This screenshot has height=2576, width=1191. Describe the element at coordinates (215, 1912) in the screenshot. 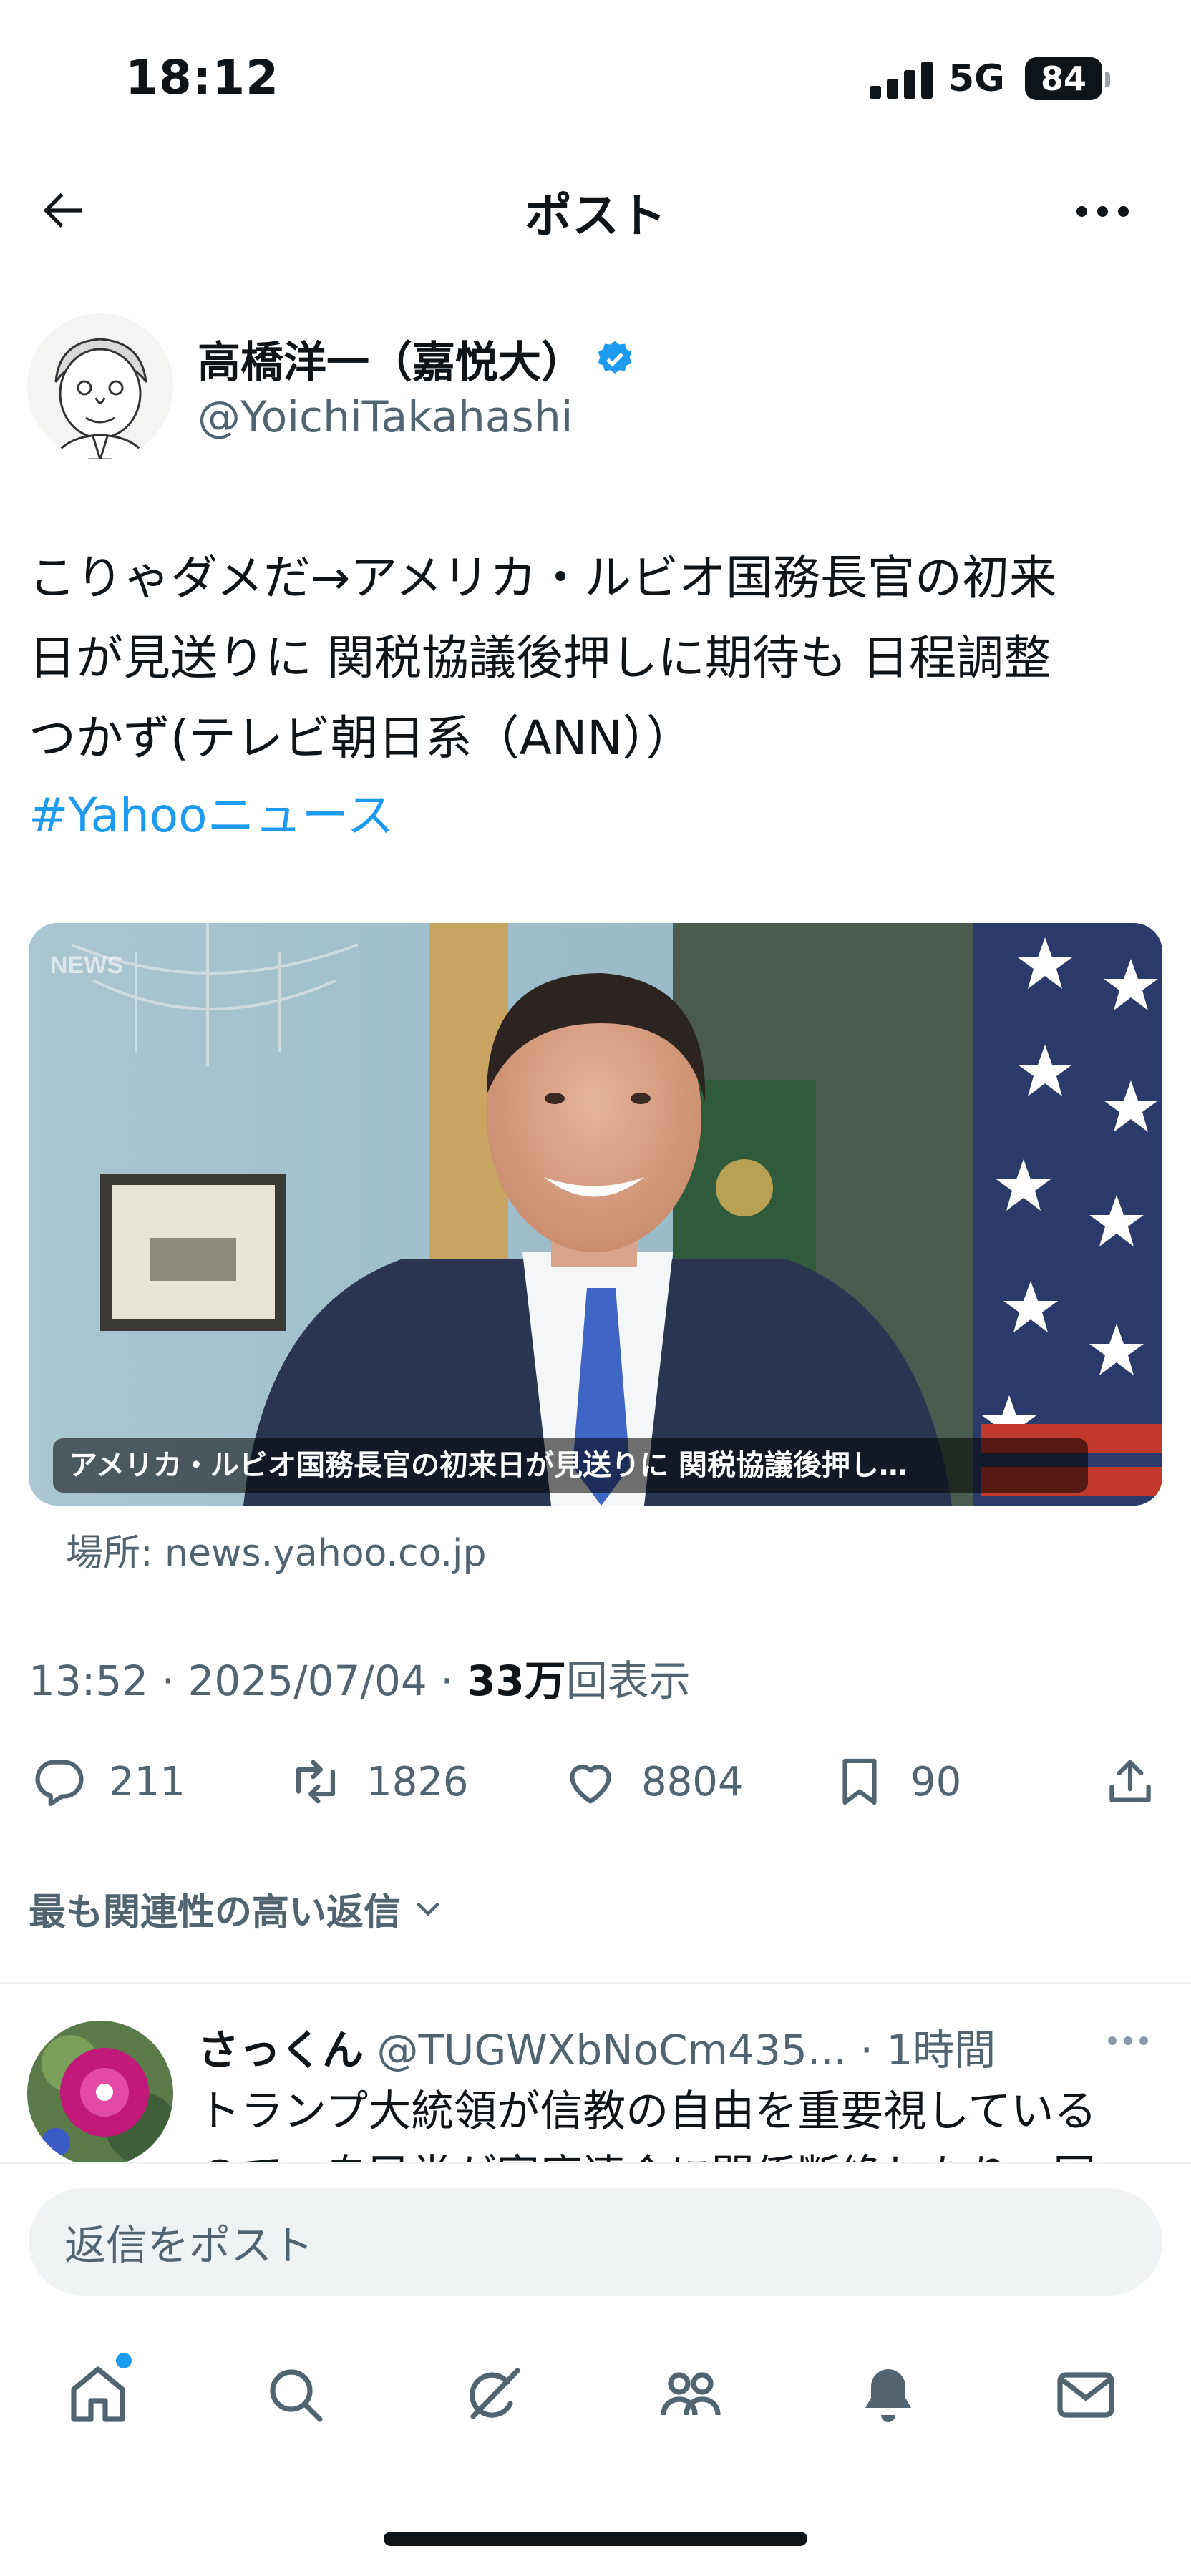

I see `reply-sort-label: 最も関連性の高い返信` at that location.